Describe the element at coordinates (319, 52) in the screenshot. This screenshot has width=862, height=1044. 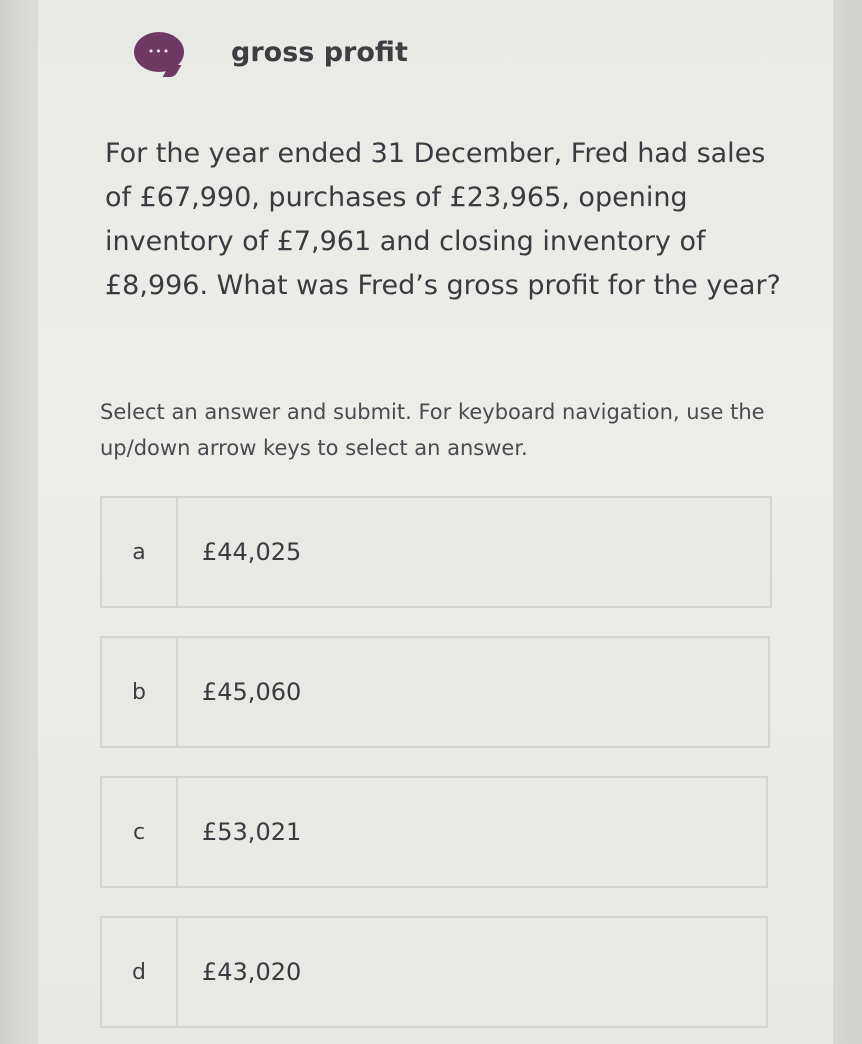
I see `page-title: gross profit` at that location.